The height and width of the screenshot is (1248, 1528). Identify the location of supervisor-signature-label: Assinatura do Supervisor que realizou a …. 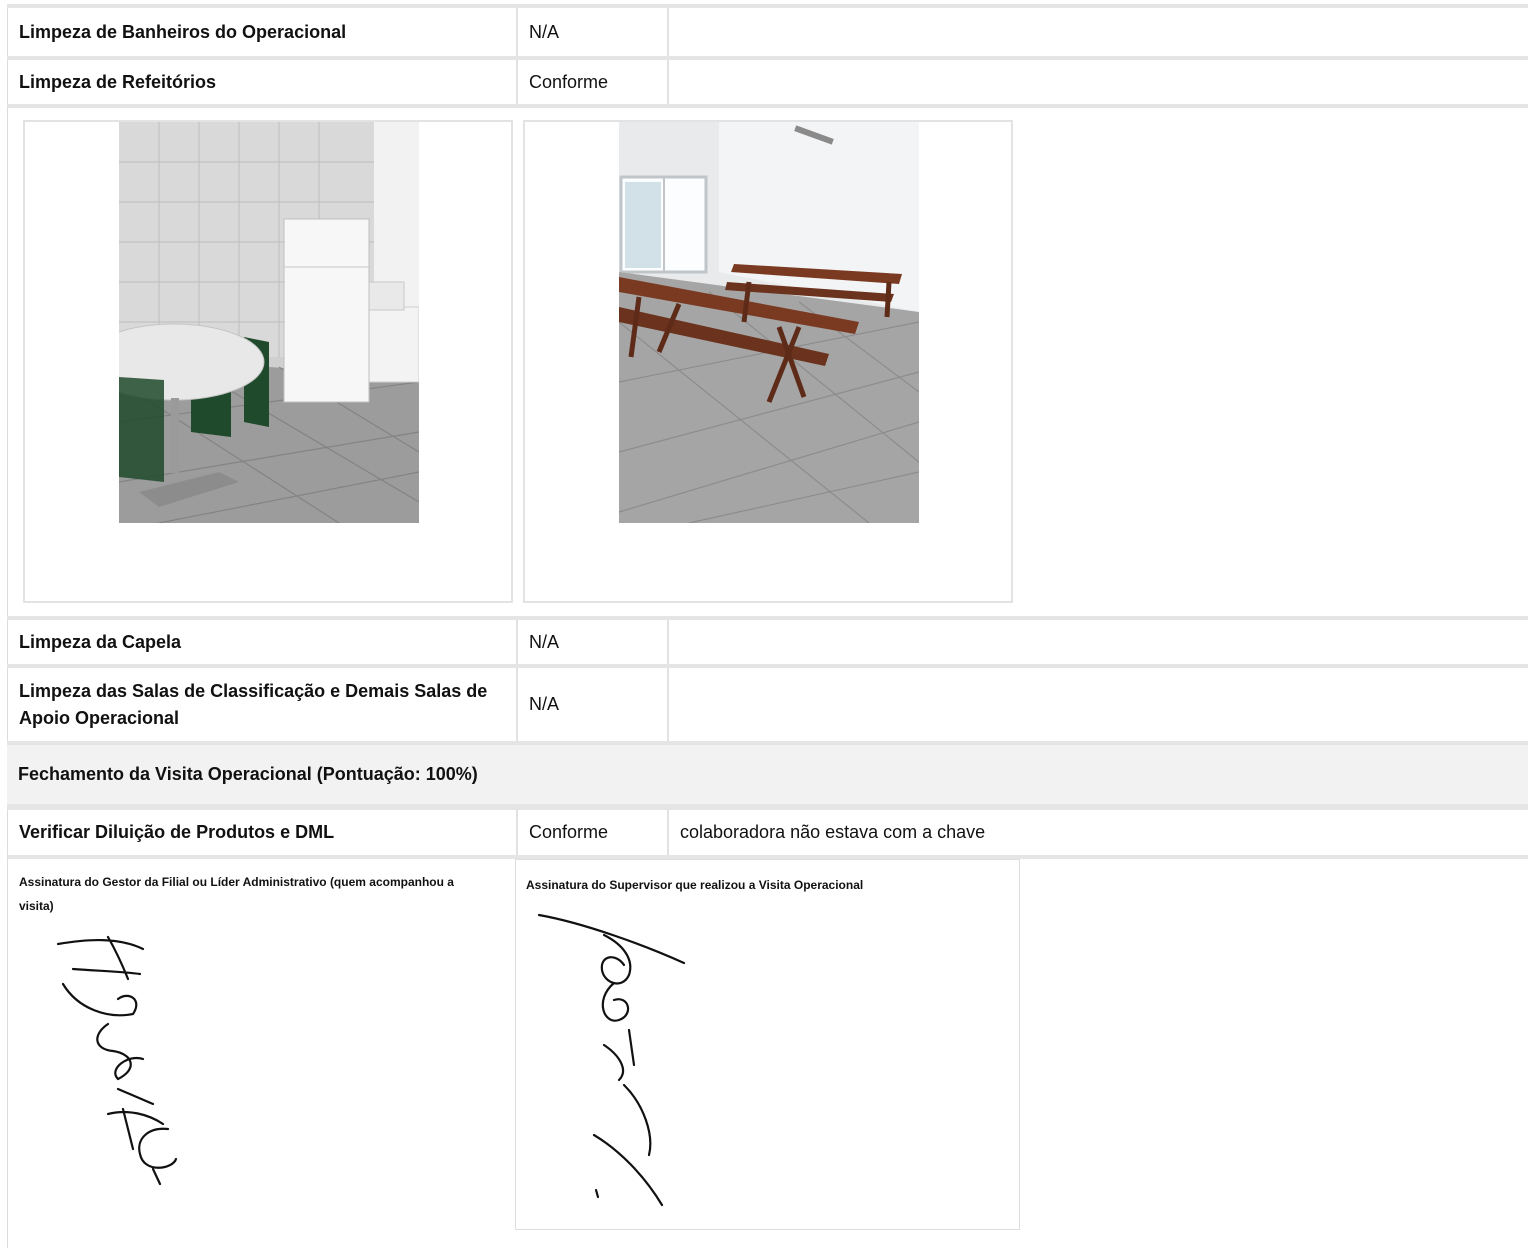
(695, 885).